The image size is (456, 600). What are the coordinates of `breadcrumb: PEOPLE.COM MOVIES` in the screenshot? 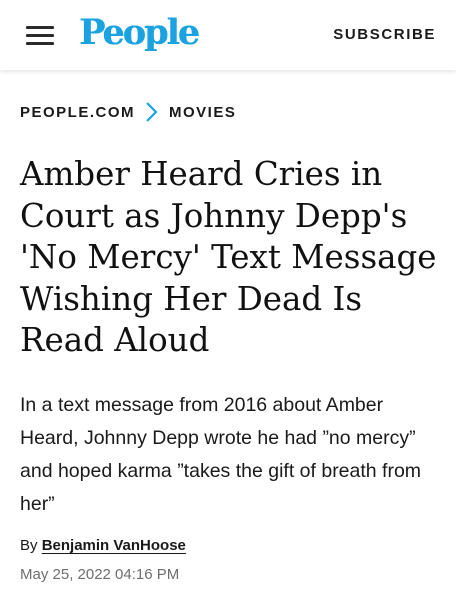 It's located at (128, 112).